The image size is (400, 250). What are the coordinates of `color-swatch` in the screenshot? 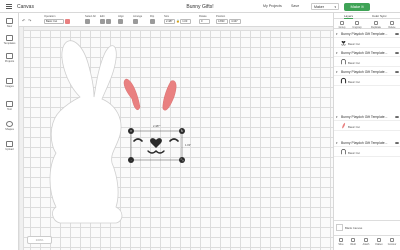 It's located at (67, 21).